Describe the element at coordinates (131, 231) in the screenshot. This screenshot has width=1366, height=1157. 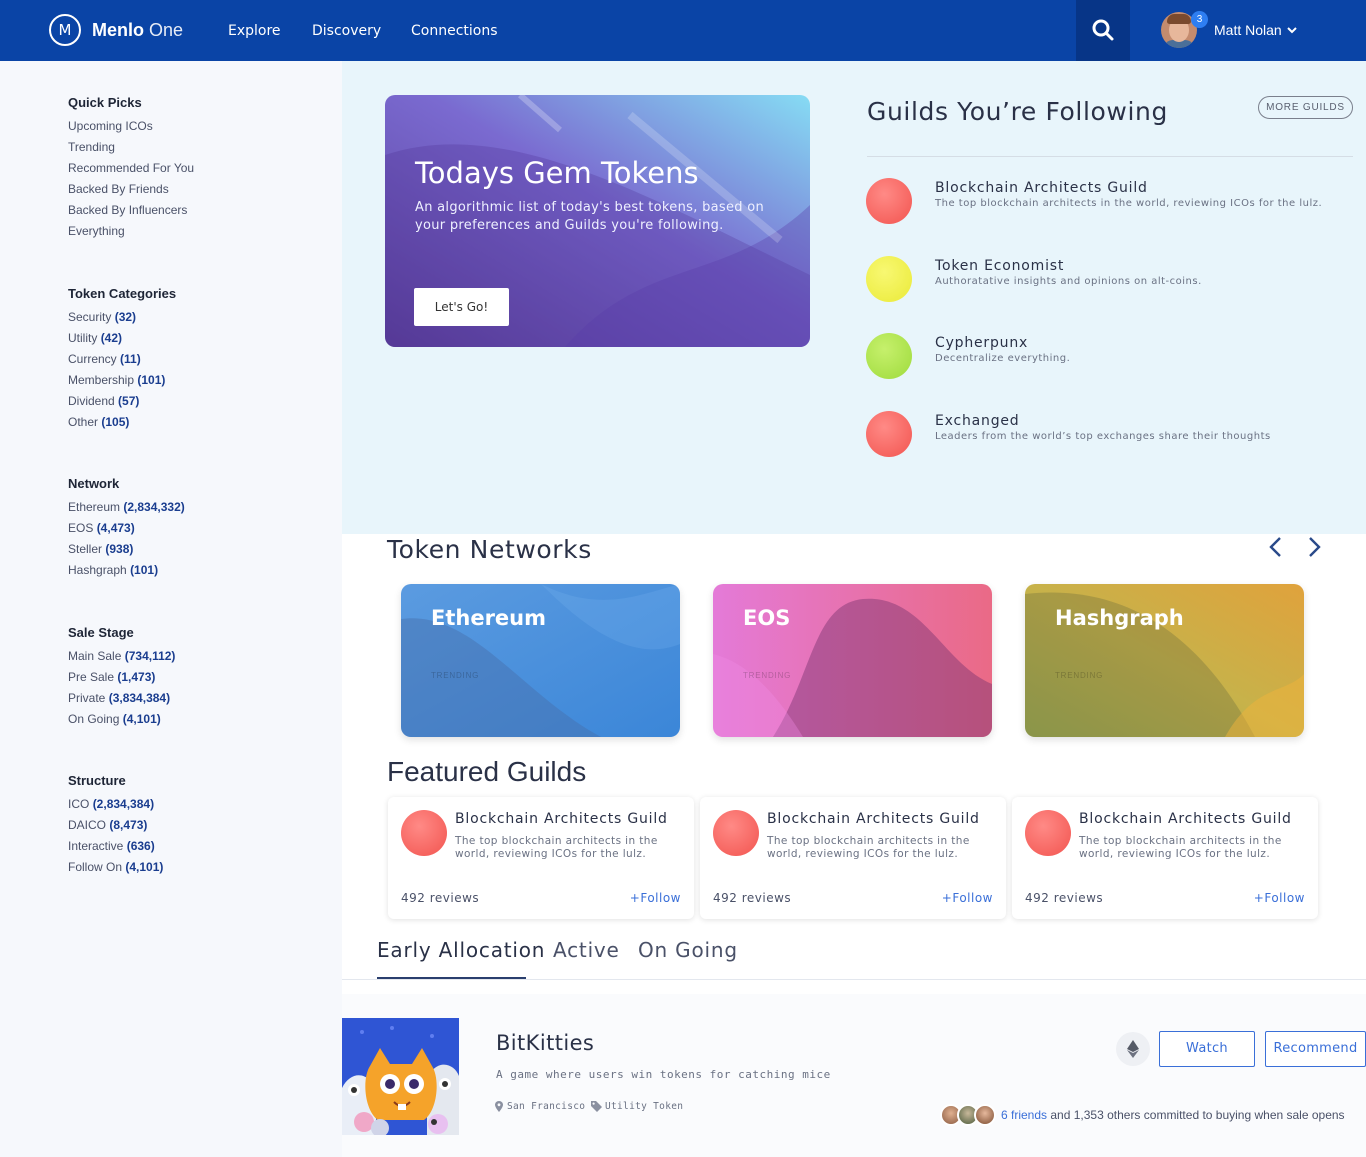
I see `sidebar-item-everything: Everything` at that location.